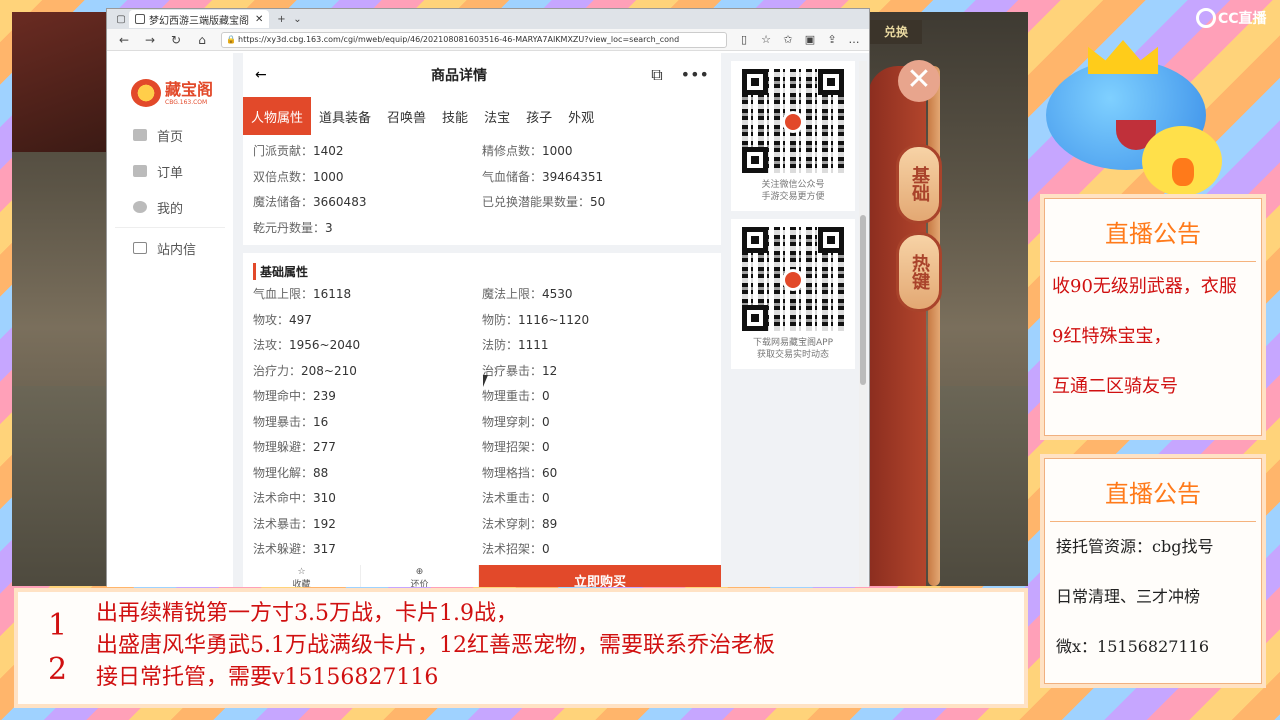  I want to click on tab-character-attrs: 人物属性, so click(277, 116).